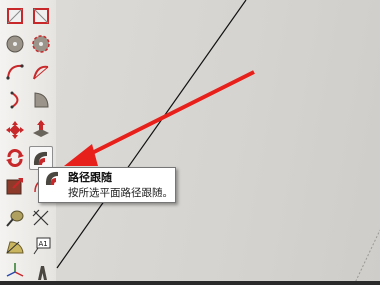 The image size is (380, 285). I want to click on svg-text: A1, so click(43, 244).